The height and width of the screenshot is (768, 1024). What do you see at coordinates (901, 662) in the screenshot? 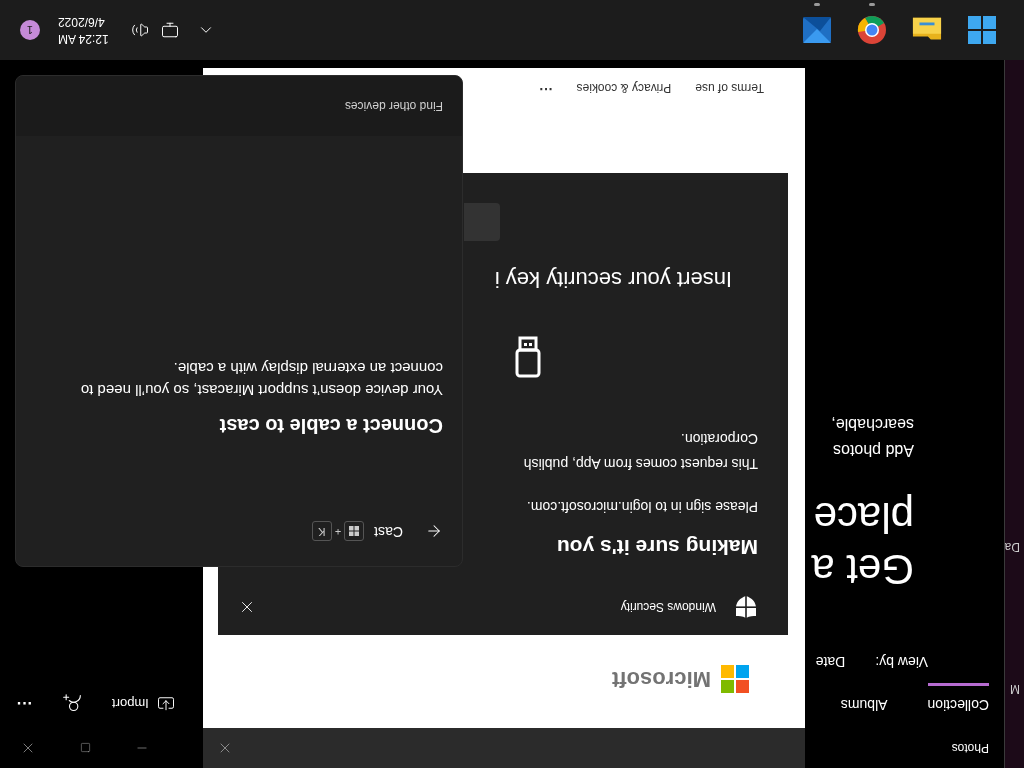
I see `view-by-label: View by:` at bounding box center [901, 662].